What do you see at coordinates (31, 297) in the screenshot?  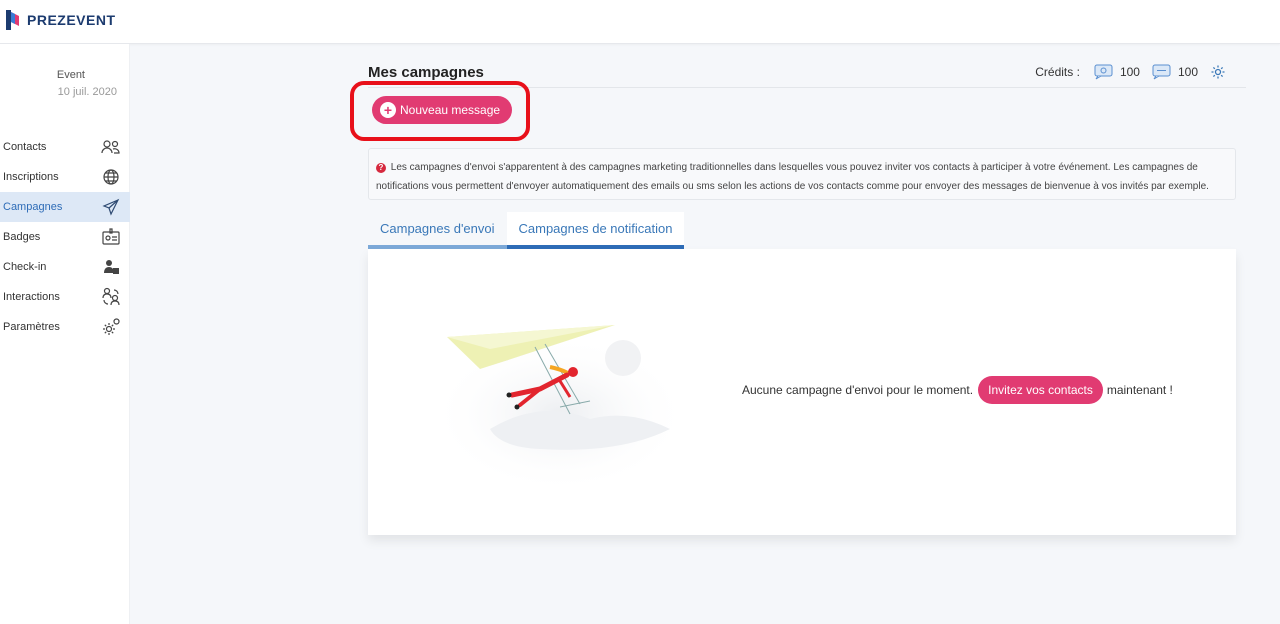 I see `sidebar-item-label: Interactions` at bounding box center [31, 297].